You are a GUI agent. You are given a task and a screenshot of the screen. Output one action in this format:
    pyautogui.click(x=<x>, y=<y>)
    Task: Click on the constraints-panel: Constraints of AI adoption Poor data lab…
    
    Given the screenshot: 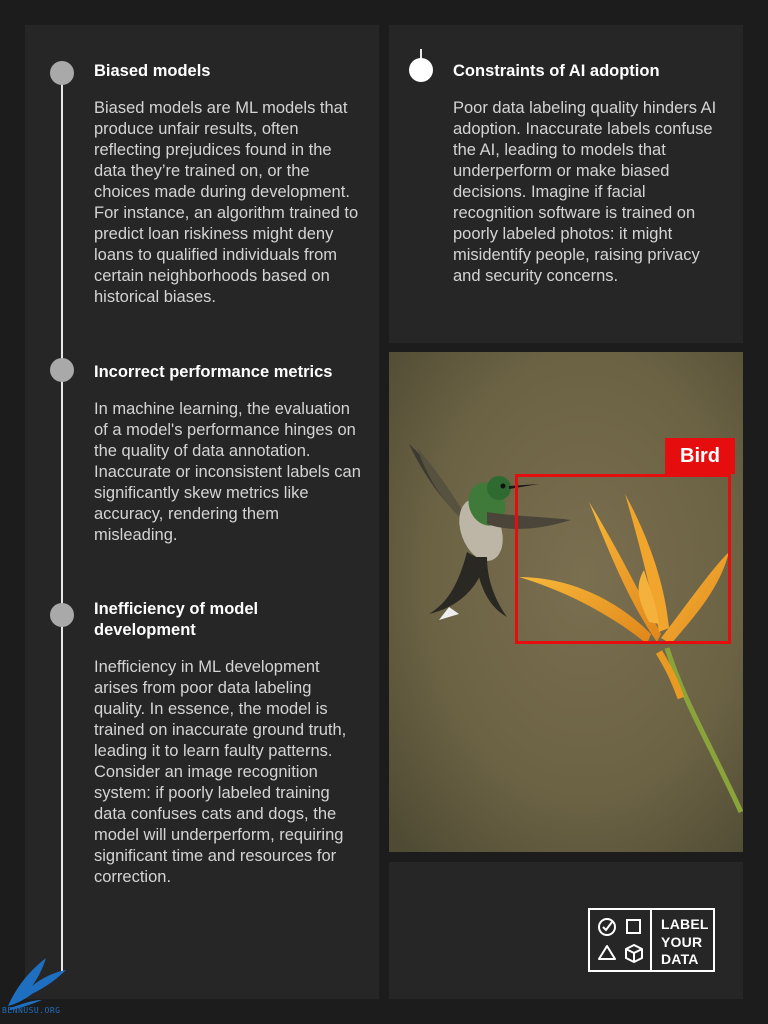 What is the action you would take?
    pyautogui.click(x=566, y=184)
    